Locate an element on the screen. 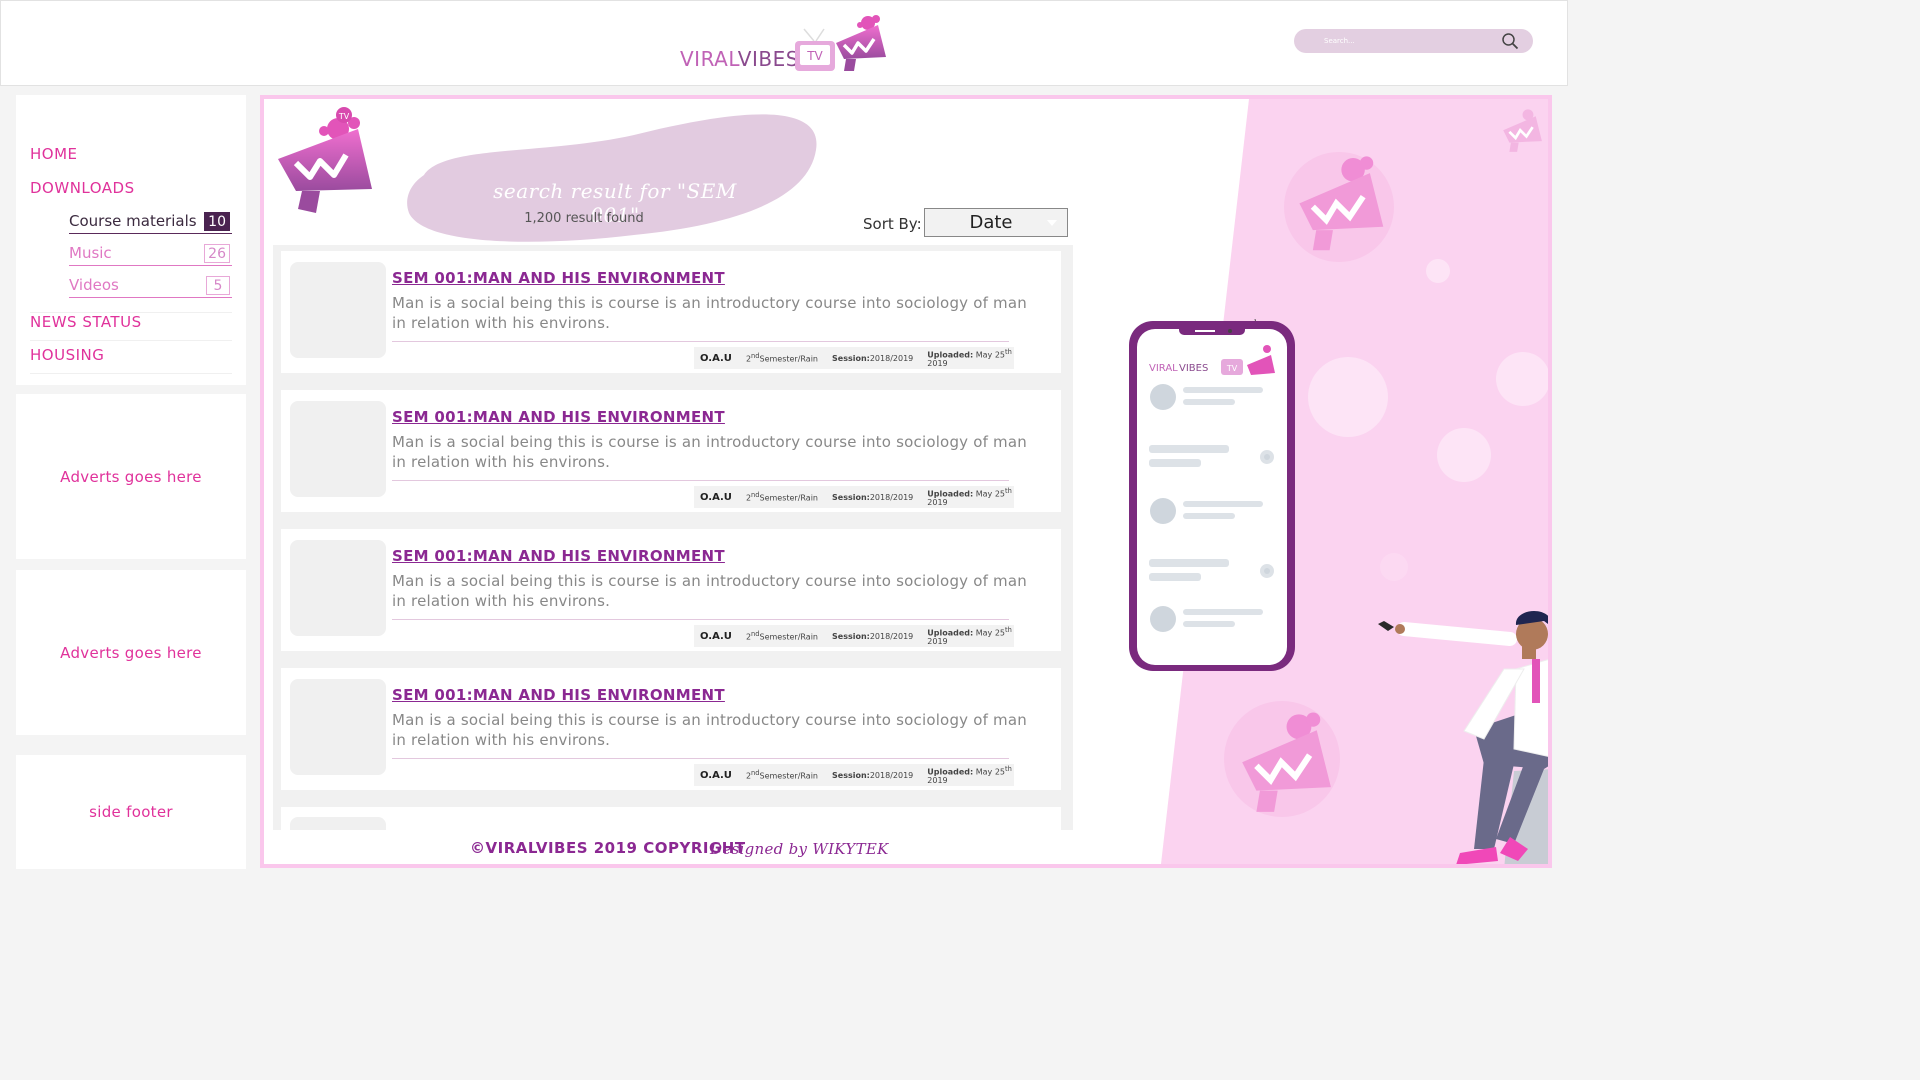 This screenshot has height=1080, width=1920. person-illustration is located at coordinates (1463, 737).